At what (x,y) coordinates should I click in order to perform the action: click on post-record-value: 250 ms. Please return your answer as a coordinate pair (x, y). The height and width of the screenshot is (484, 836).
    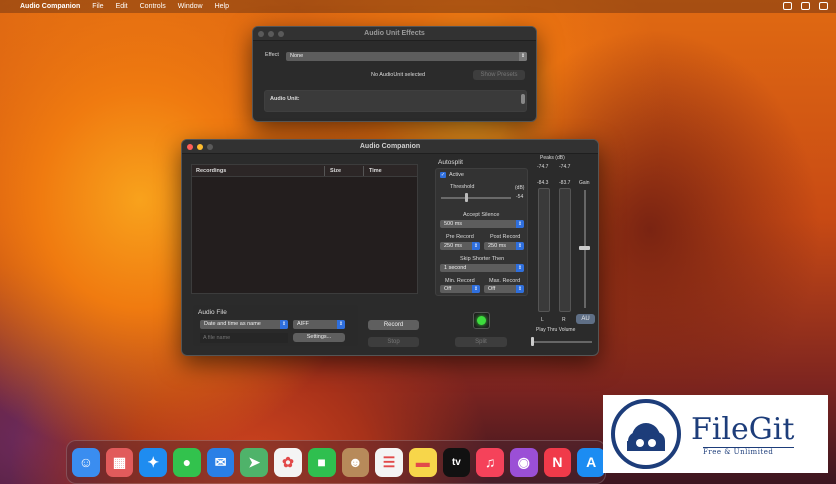
    Looking at the image, I should click on (497, 246).